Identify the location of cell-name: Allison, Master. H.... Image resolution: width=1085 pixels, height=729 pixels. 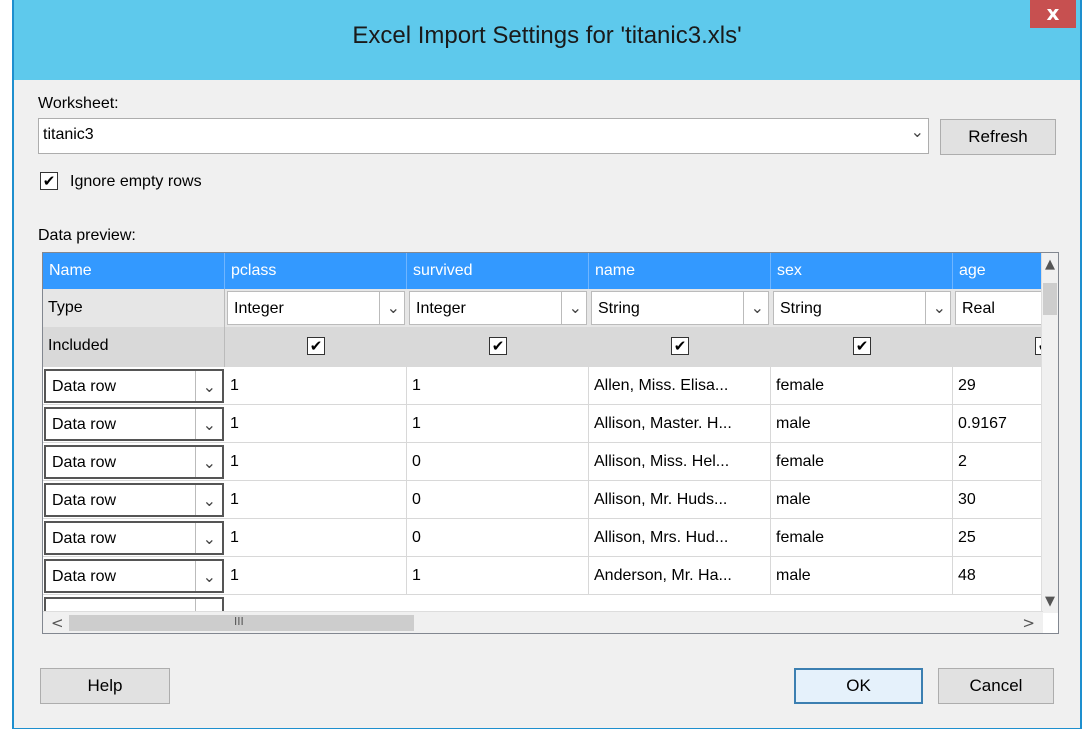
(680, 424).